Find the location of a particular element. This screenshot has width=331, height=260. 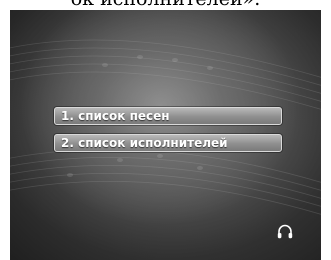

top-caption: ок исполнителей». is located at coordinates (165, 5).